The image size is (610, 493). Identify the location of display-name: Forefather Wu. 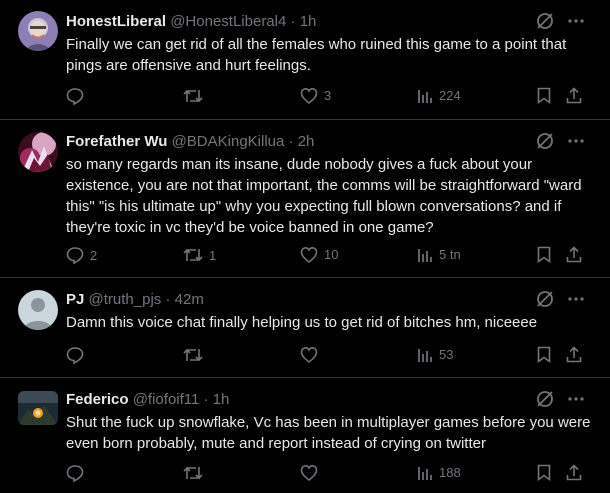
(116, 141).